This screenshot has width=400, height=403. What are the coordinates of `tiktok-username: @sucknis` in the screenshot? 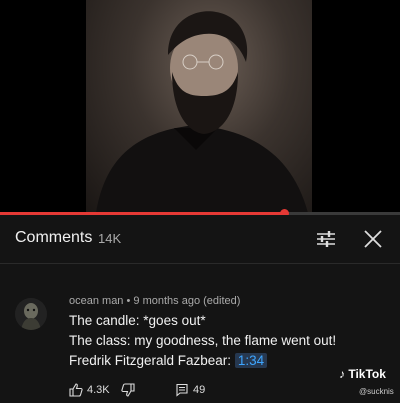 It's located at (376, 391).